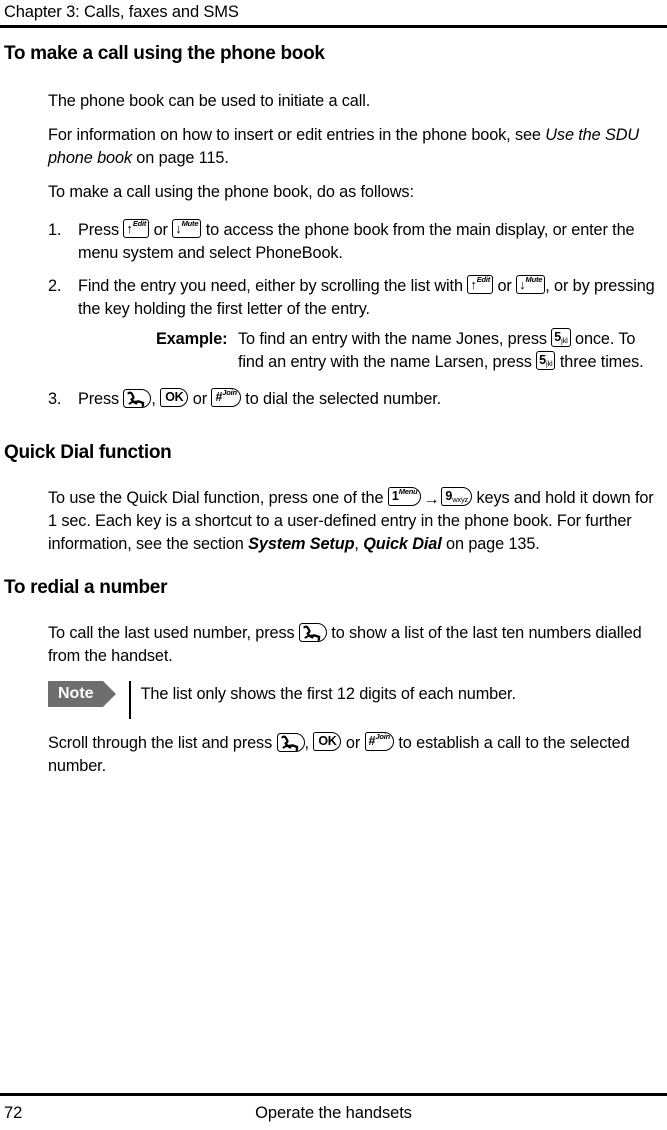  I want to click on footer-running-title: Operate the handsets, so click(333, 1113).